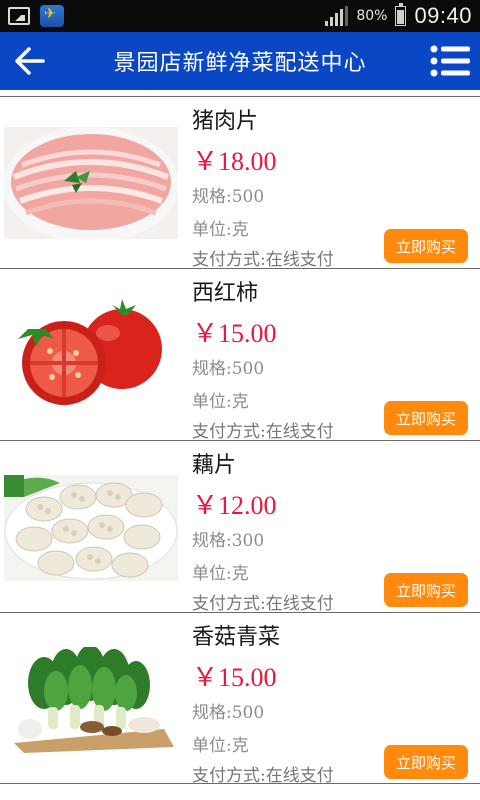  What do you see at coordinates (234, 161) in the screenshot?
I see `product-price: ￥18.00` at bounding box center [234, 161].